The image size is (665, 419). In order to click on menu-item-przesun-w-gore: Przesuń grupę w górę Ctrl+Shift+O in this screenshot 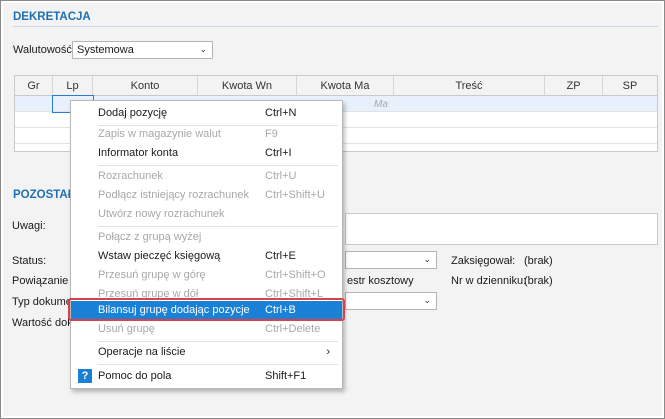, I will do `click(206, 275)`.